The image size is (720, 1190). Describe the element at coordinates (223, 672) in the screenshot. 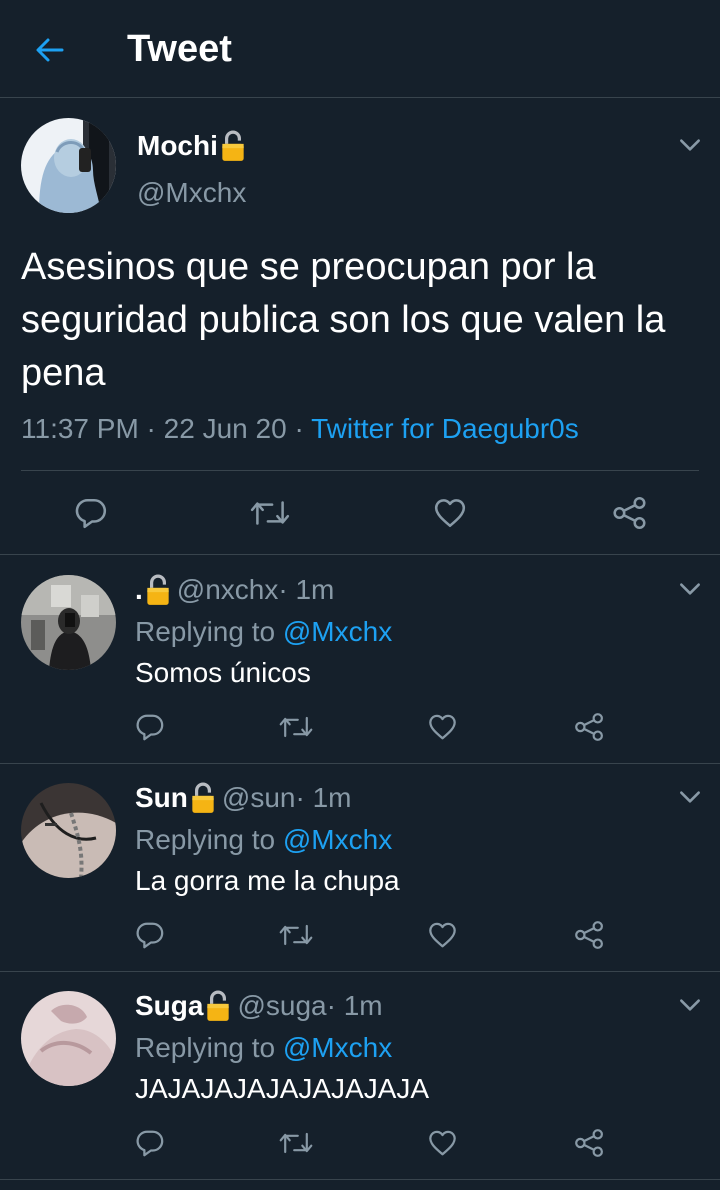

I see `reply-text: Somos únicos` at that location.